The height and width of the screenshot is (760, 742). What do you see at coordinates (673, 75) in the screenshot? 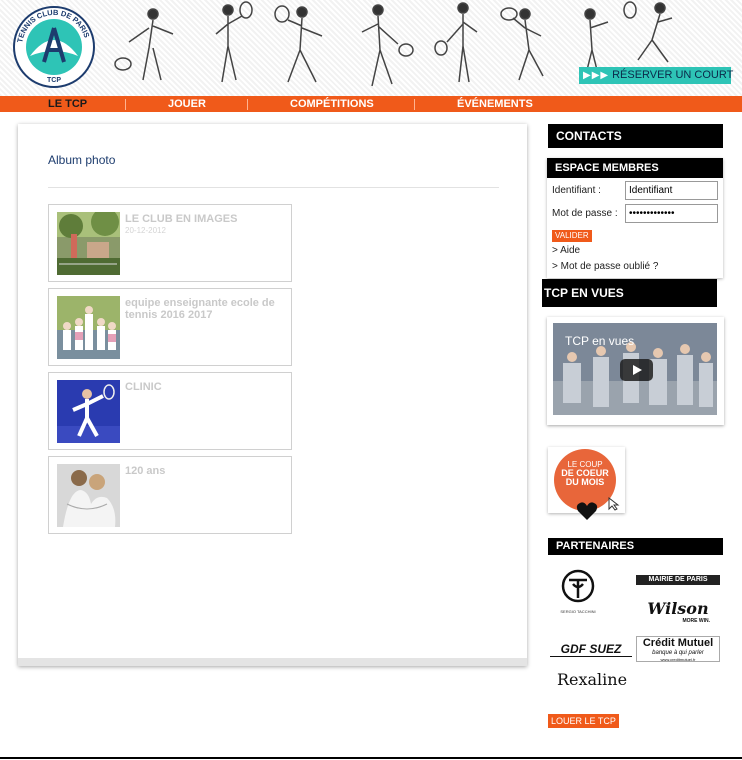
I see `reserve-court-label: RÉSERVER UN COURT` at bounding box center [673, 75].